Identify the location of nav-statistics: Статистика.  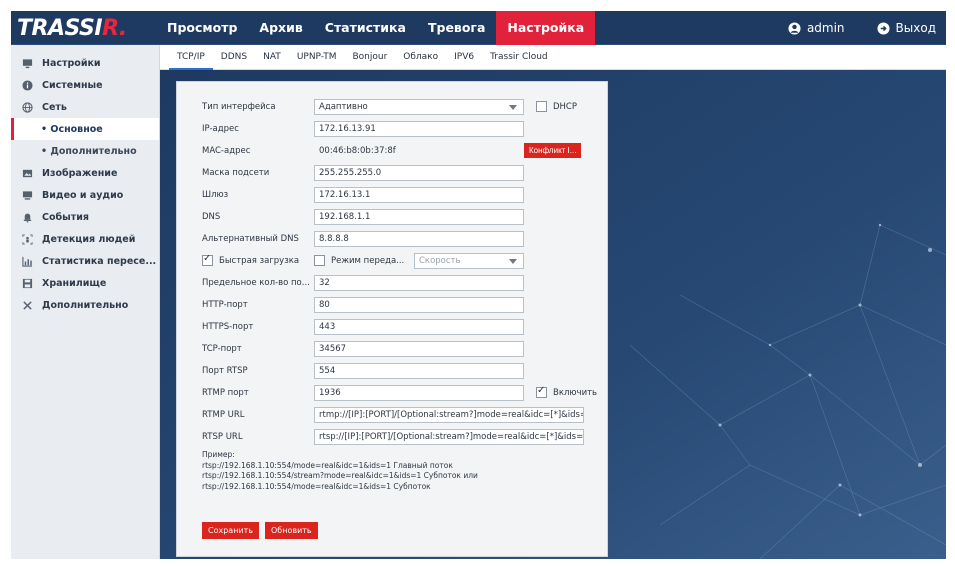
(365, 28).